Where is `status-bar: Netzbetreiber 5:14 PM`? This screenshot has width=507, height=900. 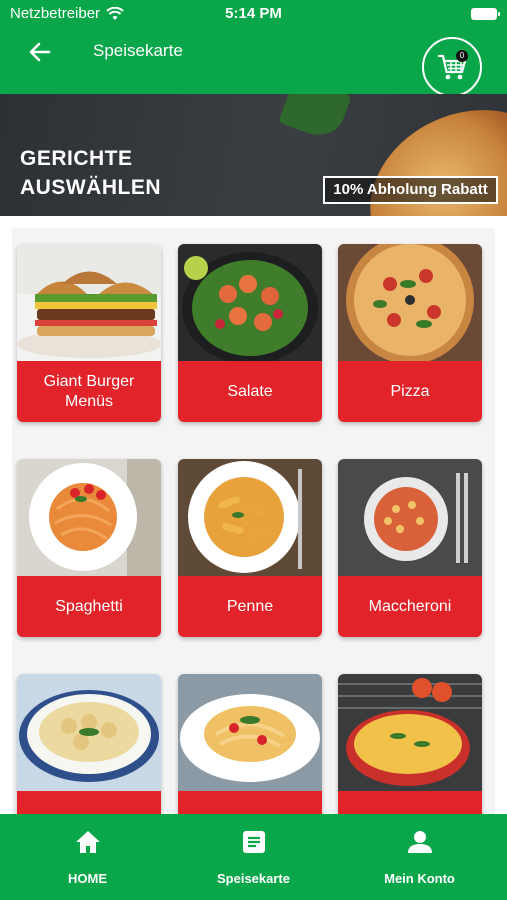
status-bar: Netzbetreiber 5:14 PM is located at coordinates (253, 14).